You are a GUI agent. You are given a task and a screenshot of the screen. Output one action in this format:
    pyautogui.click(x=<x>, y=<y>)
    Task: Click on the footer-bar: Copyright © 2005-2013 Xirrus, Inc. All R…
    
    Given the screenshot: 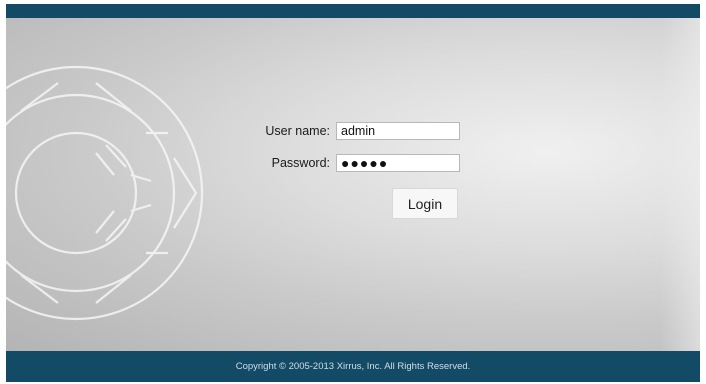 What is the action you would take?
    pyautogui.click(x=353, y=366)
    